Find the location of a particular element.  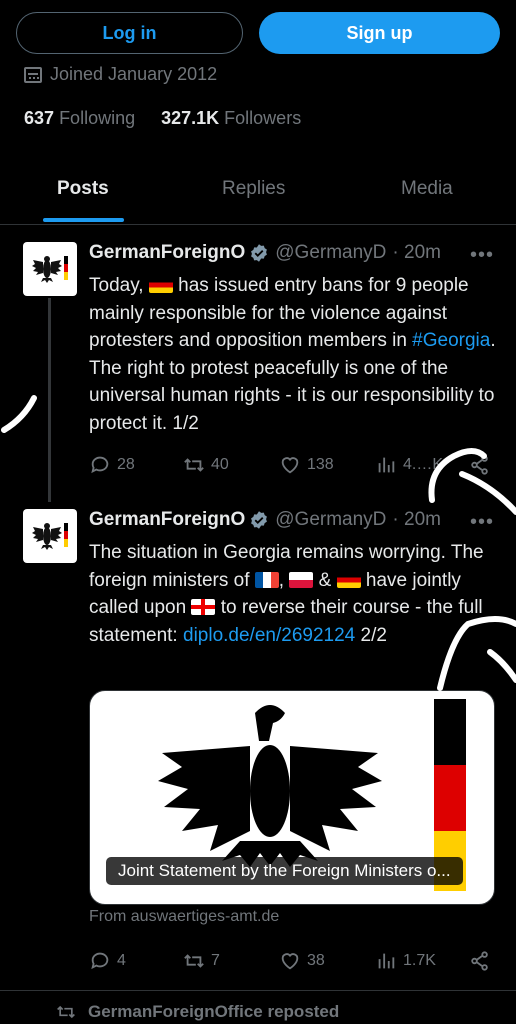

signup-button: Sign up is located at coordinates (379, 33).